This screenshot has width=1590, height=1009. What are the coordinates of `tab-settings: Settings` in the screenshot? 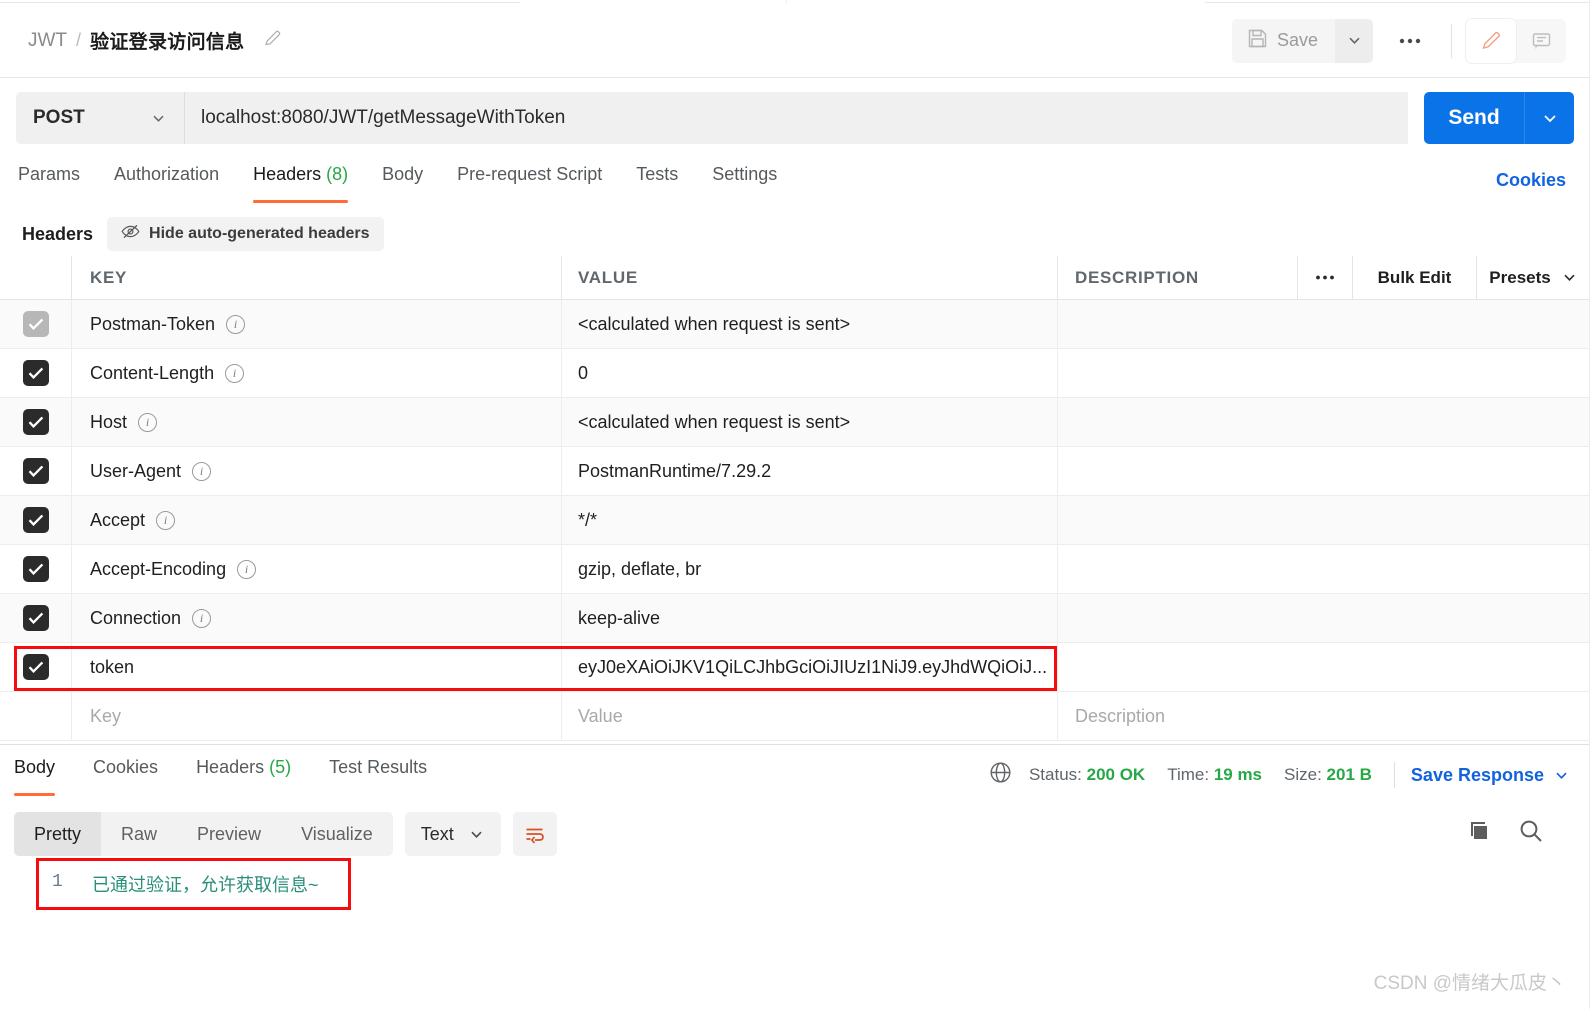 It's located at (755, 182).